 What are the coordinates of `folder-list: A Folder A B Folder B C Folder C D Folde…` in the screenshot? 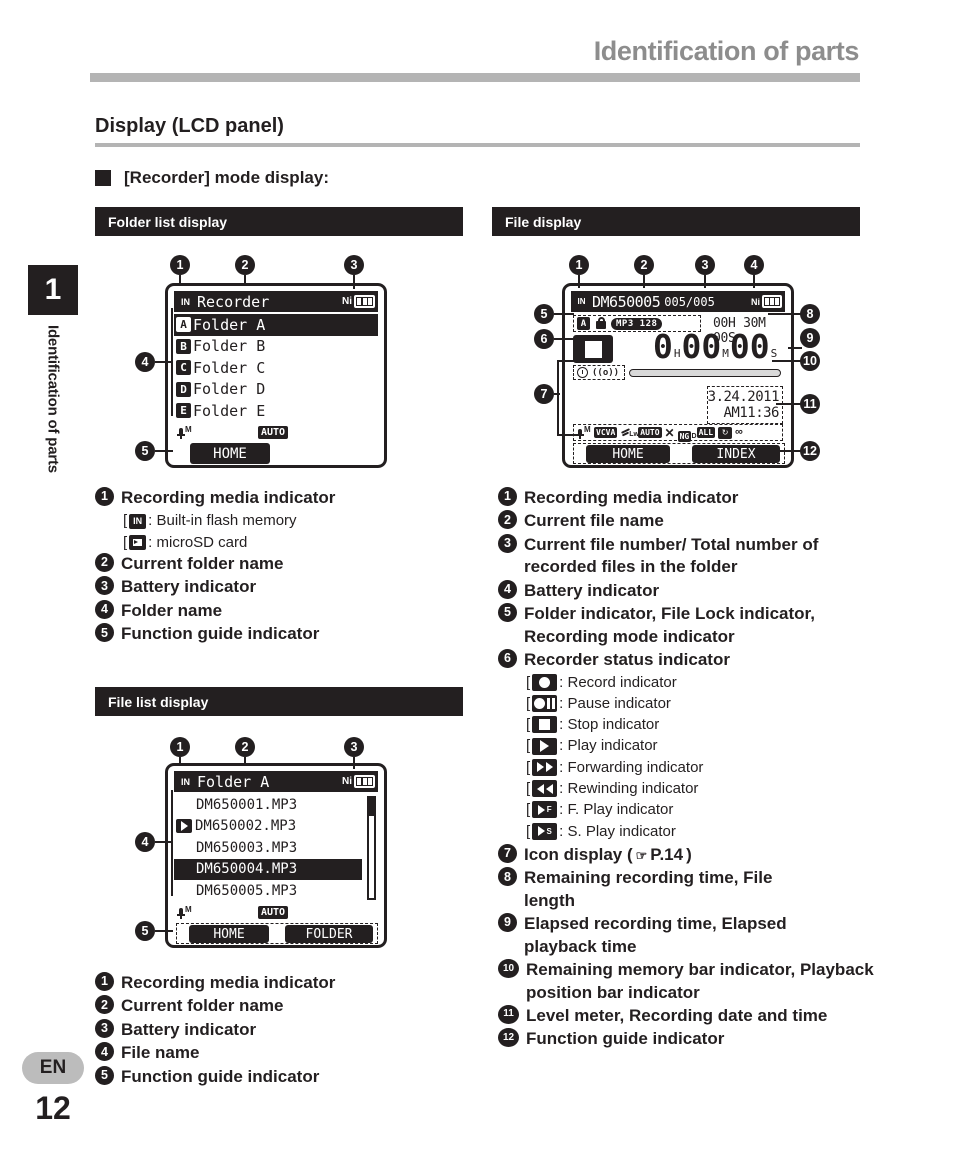 It's located at (276, 368).